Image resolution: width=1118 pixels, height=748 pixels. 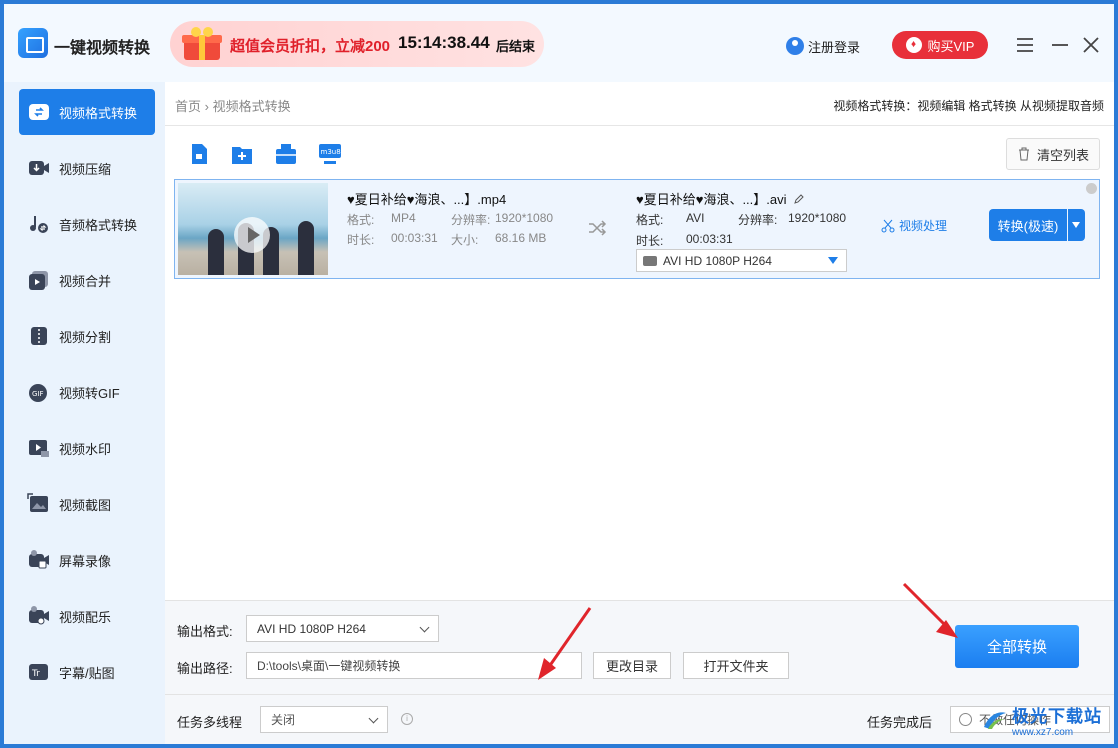 I want to click on dst-duration-value: 00:03:31, so click(x=709, y=239).